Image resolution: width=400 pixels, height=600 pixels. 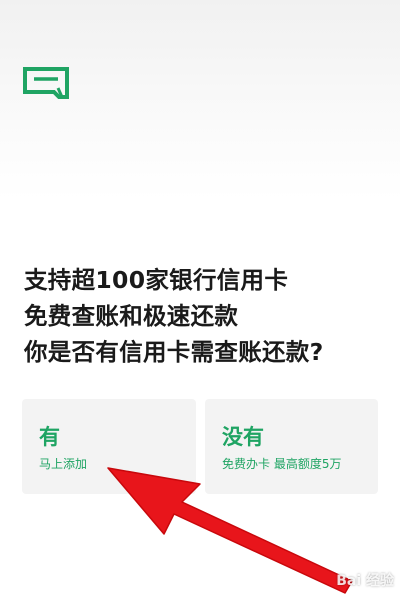 What do you see at coordinates (49, 437) in the screenshot?
I see `has-card-title: 有` at bounding box center [49, 437].